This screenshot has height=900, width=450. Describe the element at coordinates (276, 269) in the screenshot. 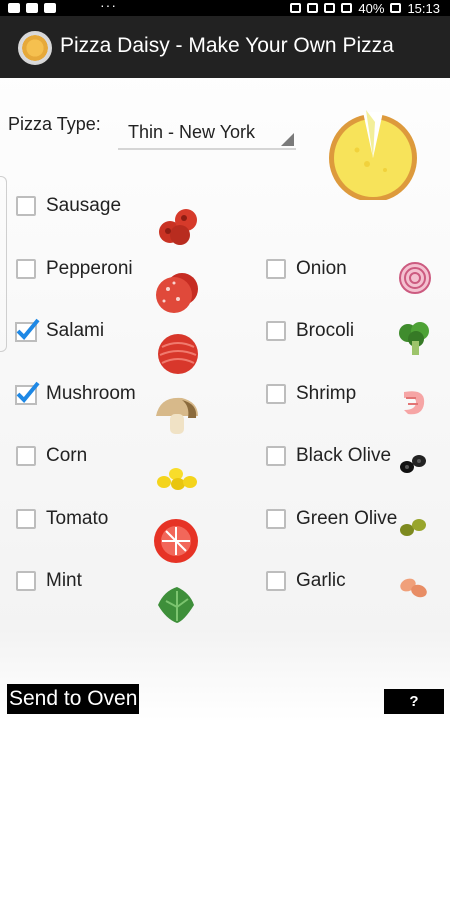

I see `onion-checkbox` at that location.